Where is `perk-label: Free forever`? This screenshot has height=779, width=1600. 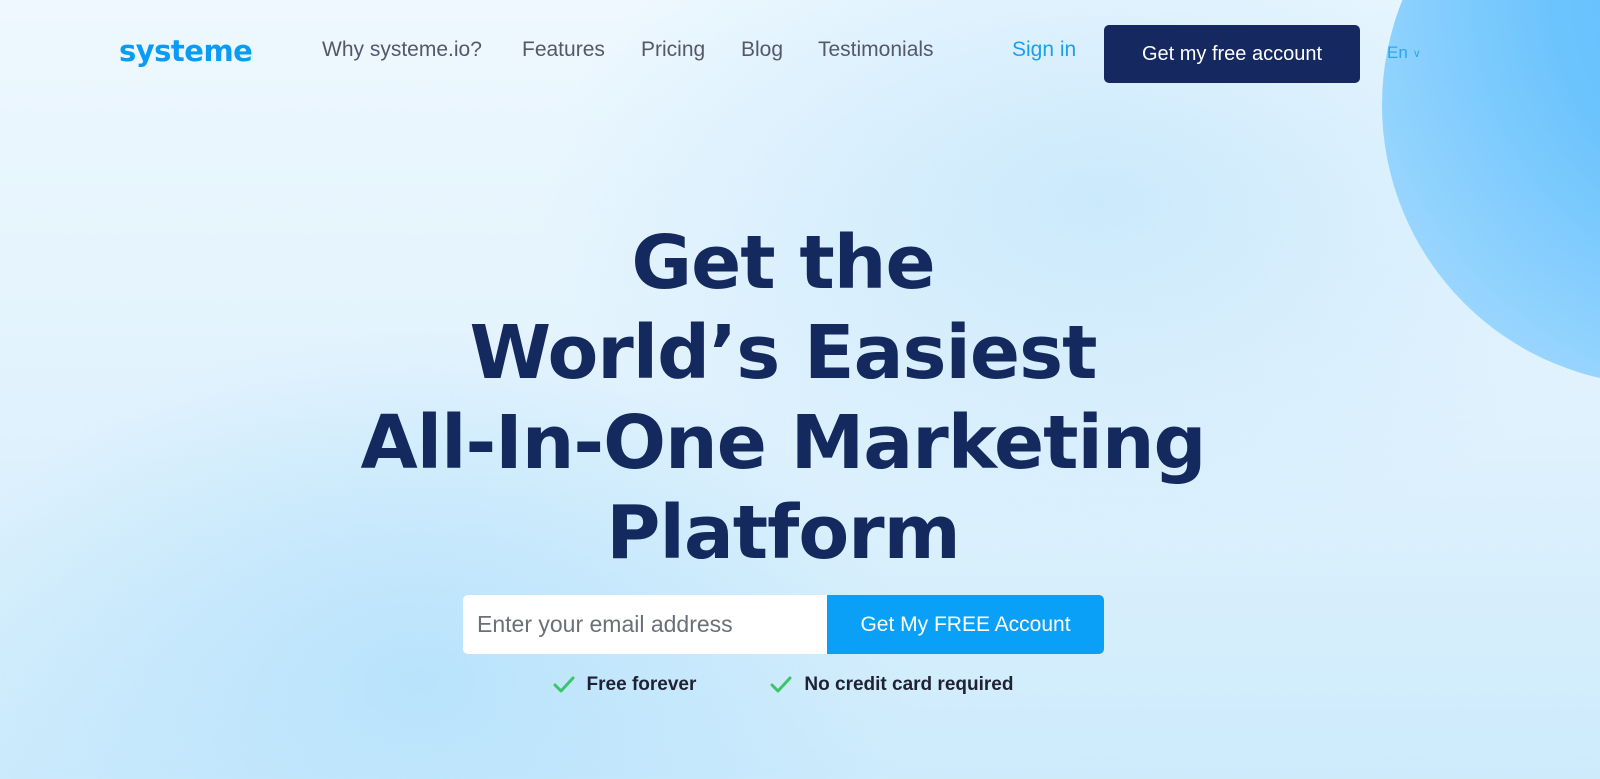
perk-label: Free forever is located at coordinates (641, 684).